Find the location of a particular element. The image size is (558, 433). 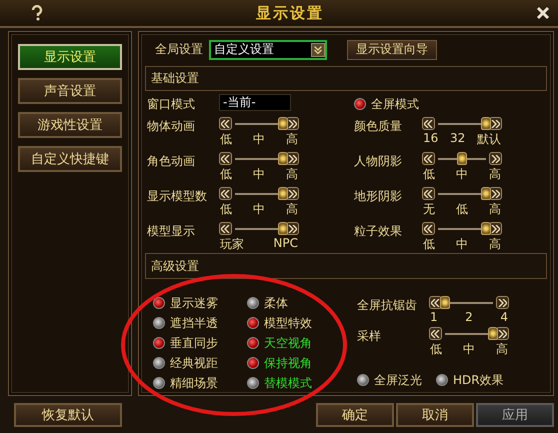

sidebar-item: 自定义快捷键 is located at coordinates (70, 159).